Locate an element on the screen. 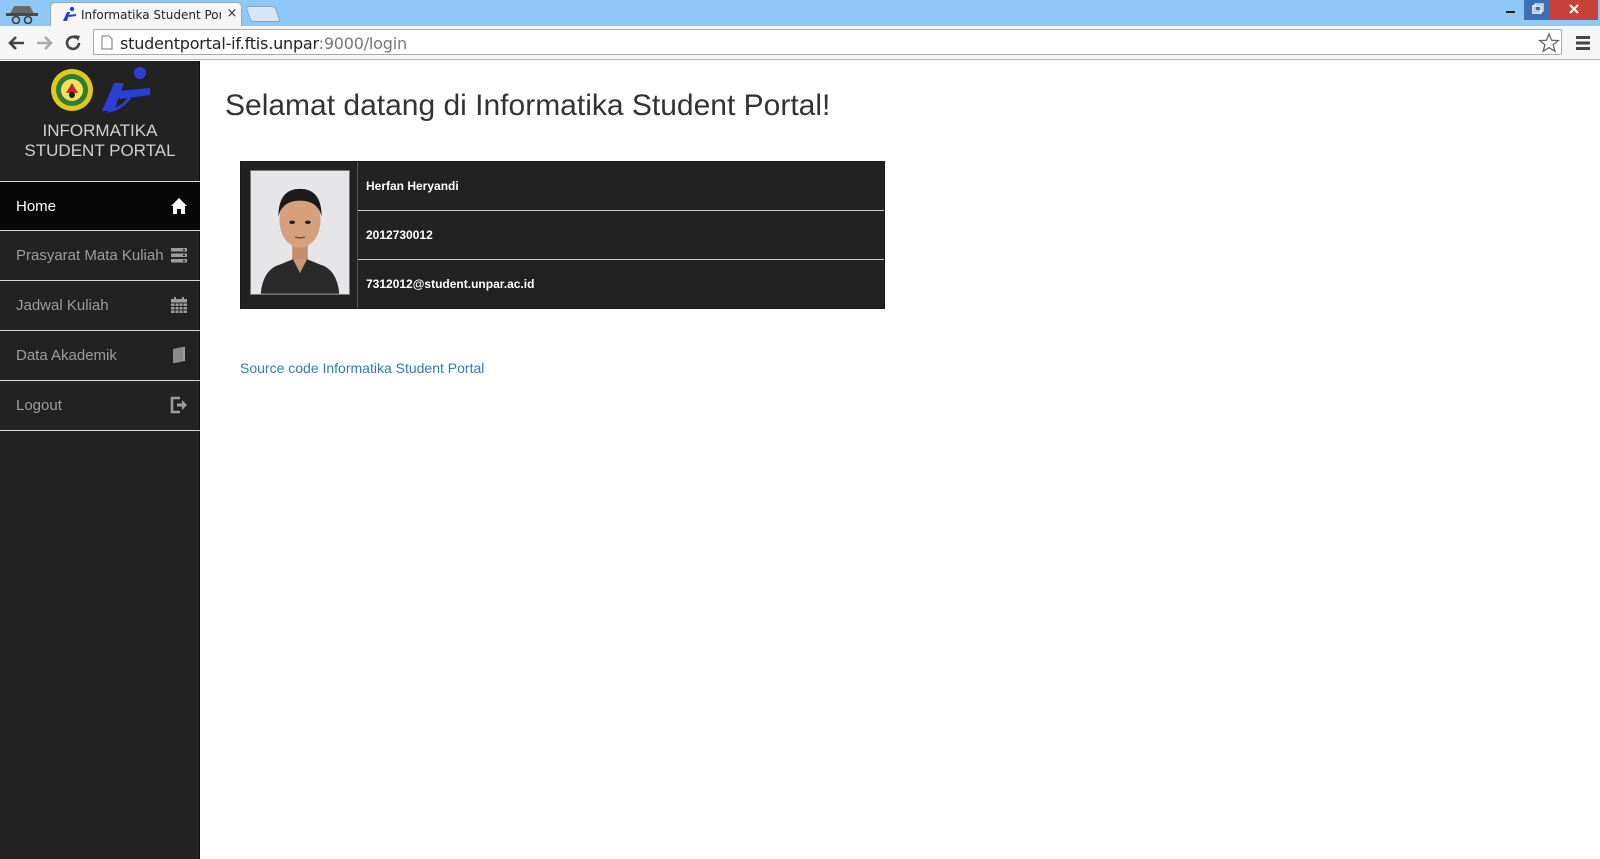  sidebar-nav: Home Prasyarat Mata Kuliah Jadwal Kuliah is located at coordinates (100, 306).